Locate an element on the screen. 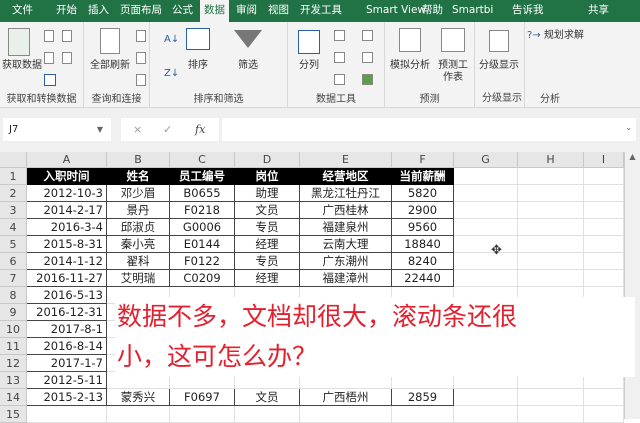 Image resolution: width=640 pixels, height=423 pixels. row-header-7: 7 is located at coordinates (13, 278).